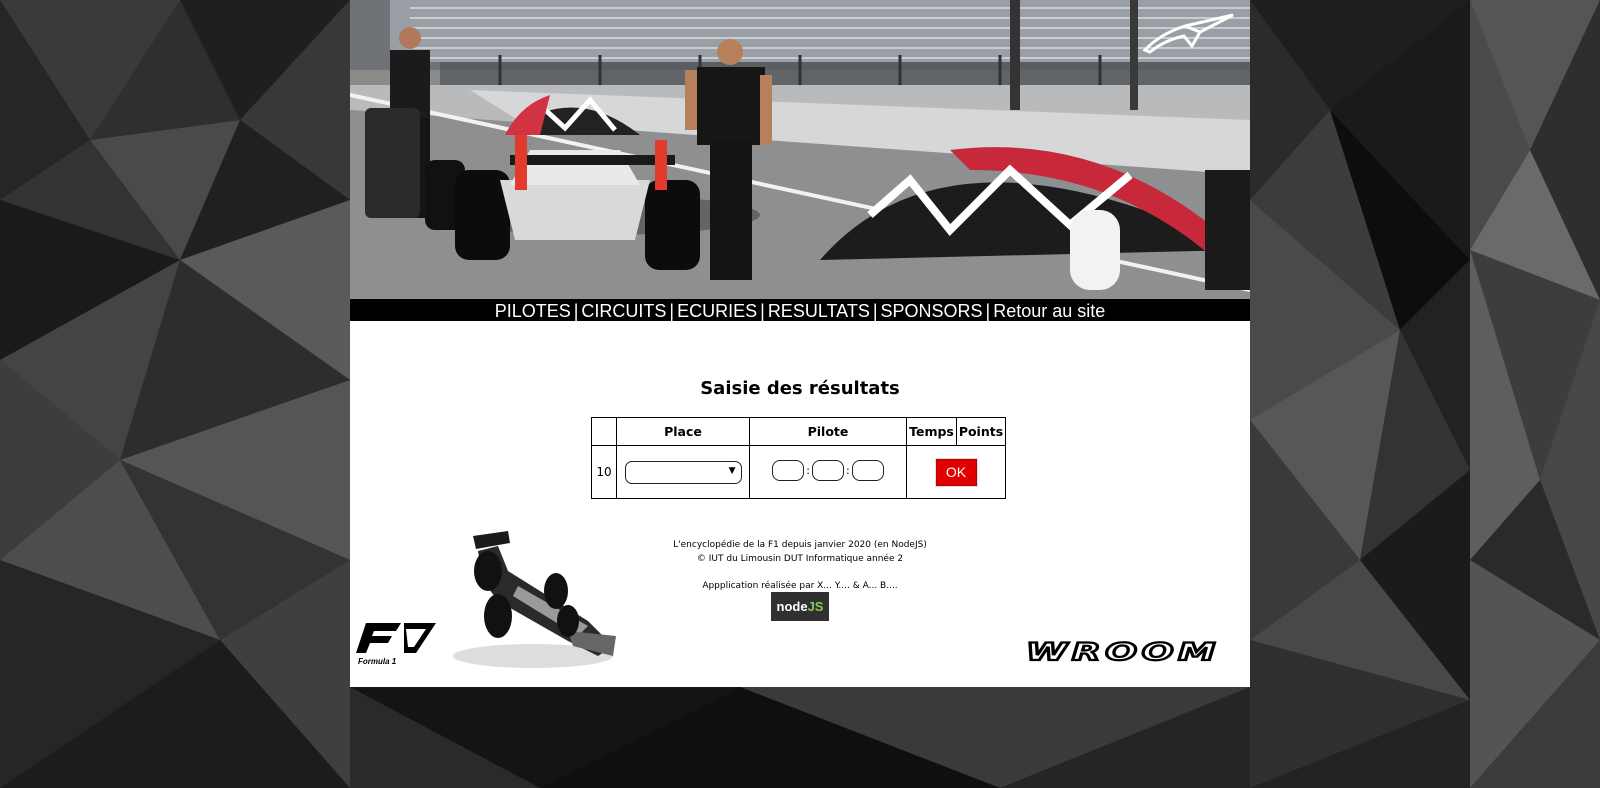 This screenshot has width=1600, height=788. Describe the element at coordinates (683, 431) in the screenshot. I see `header-cell-place: Place` at that location.